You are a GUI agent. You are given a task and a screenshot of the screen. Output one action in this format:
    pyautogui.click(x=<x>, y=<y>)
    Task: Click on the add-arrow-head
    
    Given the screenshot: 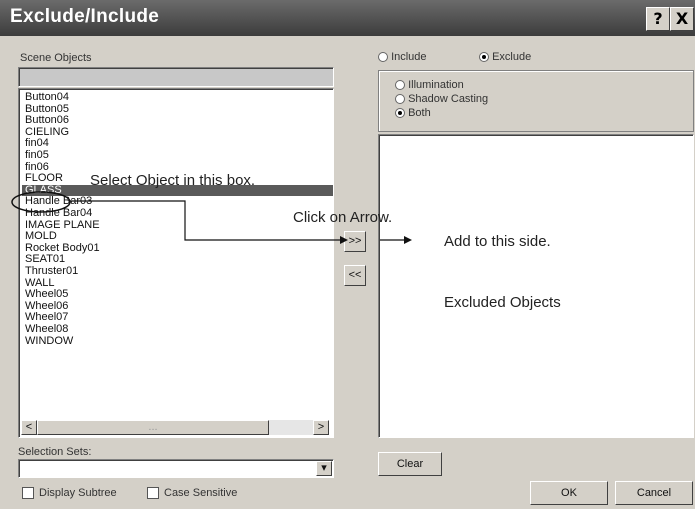 What is the action you would take?
    pyautogui.click(x=408, y=240)
    